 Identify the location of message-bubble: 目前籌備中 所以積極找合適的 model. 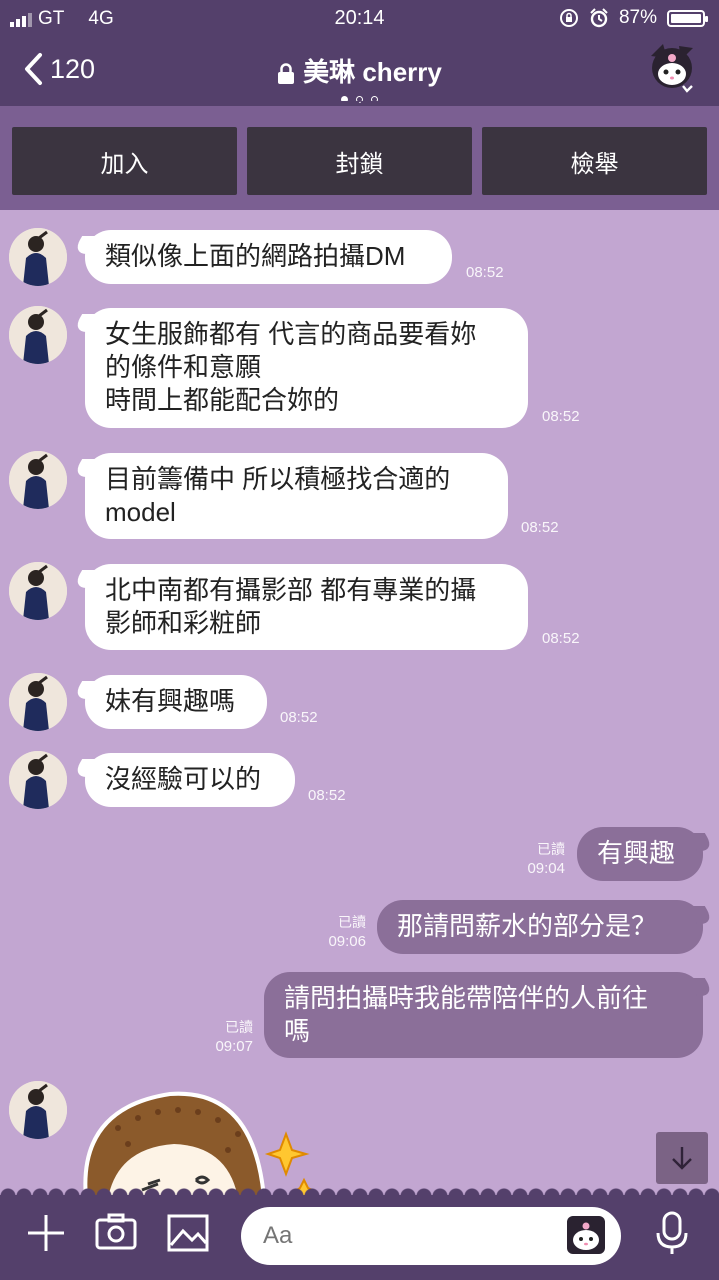
(296, 496).